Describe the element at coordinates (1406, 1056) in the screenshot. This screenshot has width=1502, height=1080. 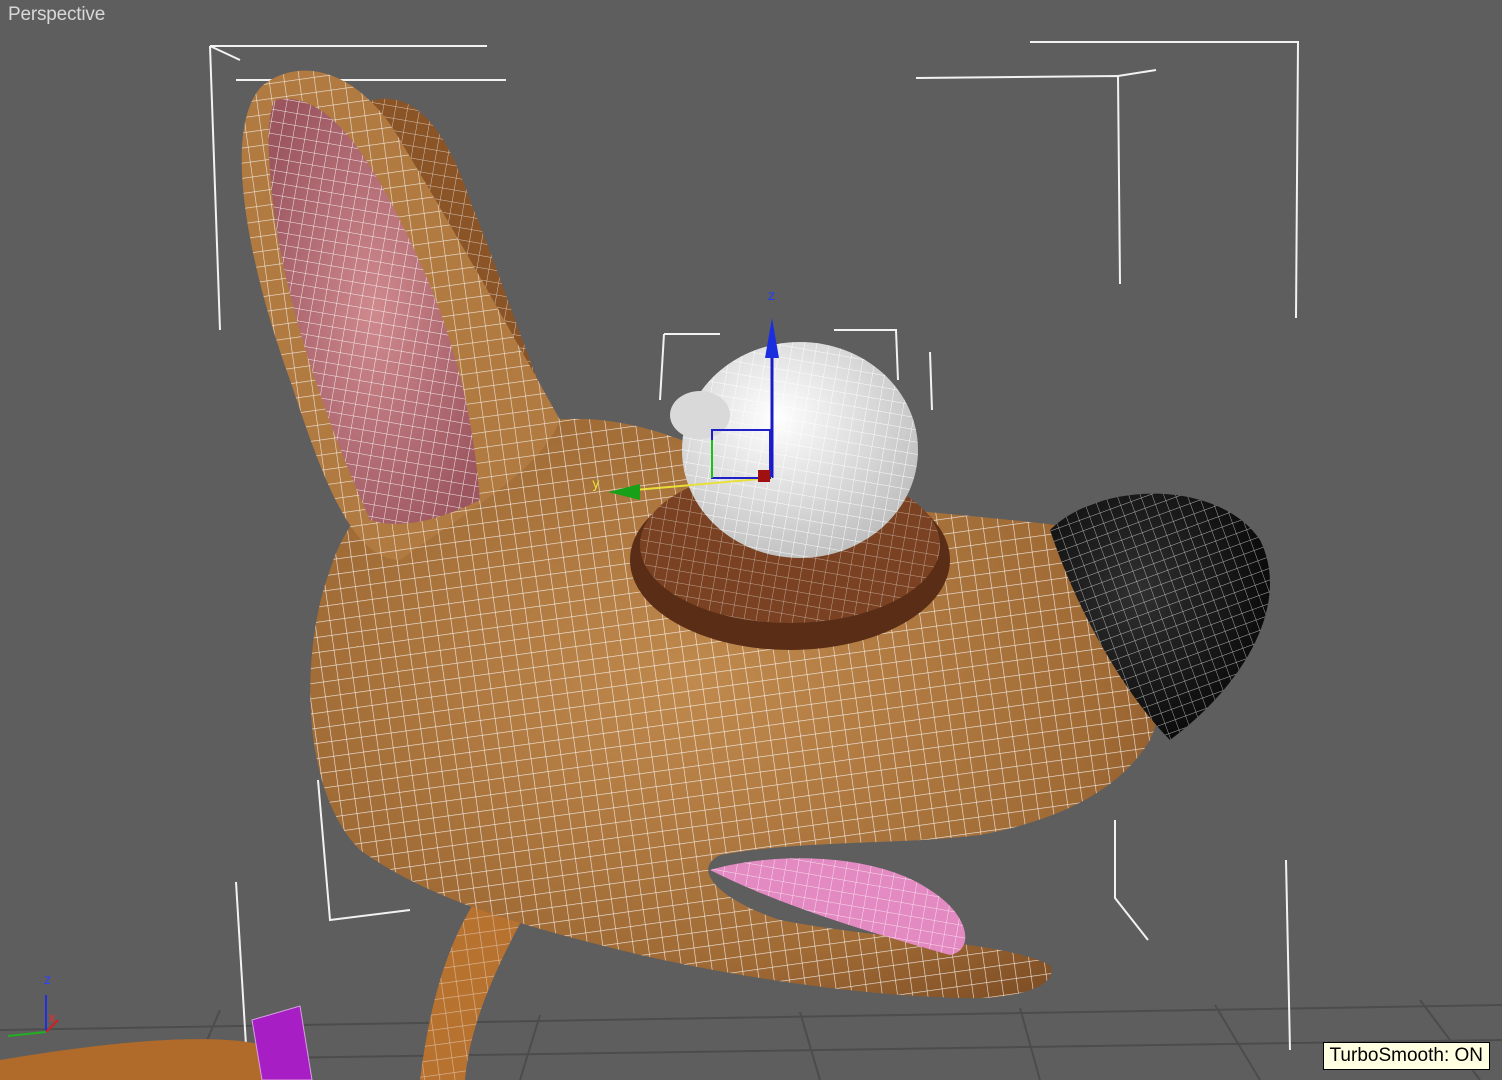
I see `turbosmooth-status-tooltip: TurboSmooth: ON` at that location.